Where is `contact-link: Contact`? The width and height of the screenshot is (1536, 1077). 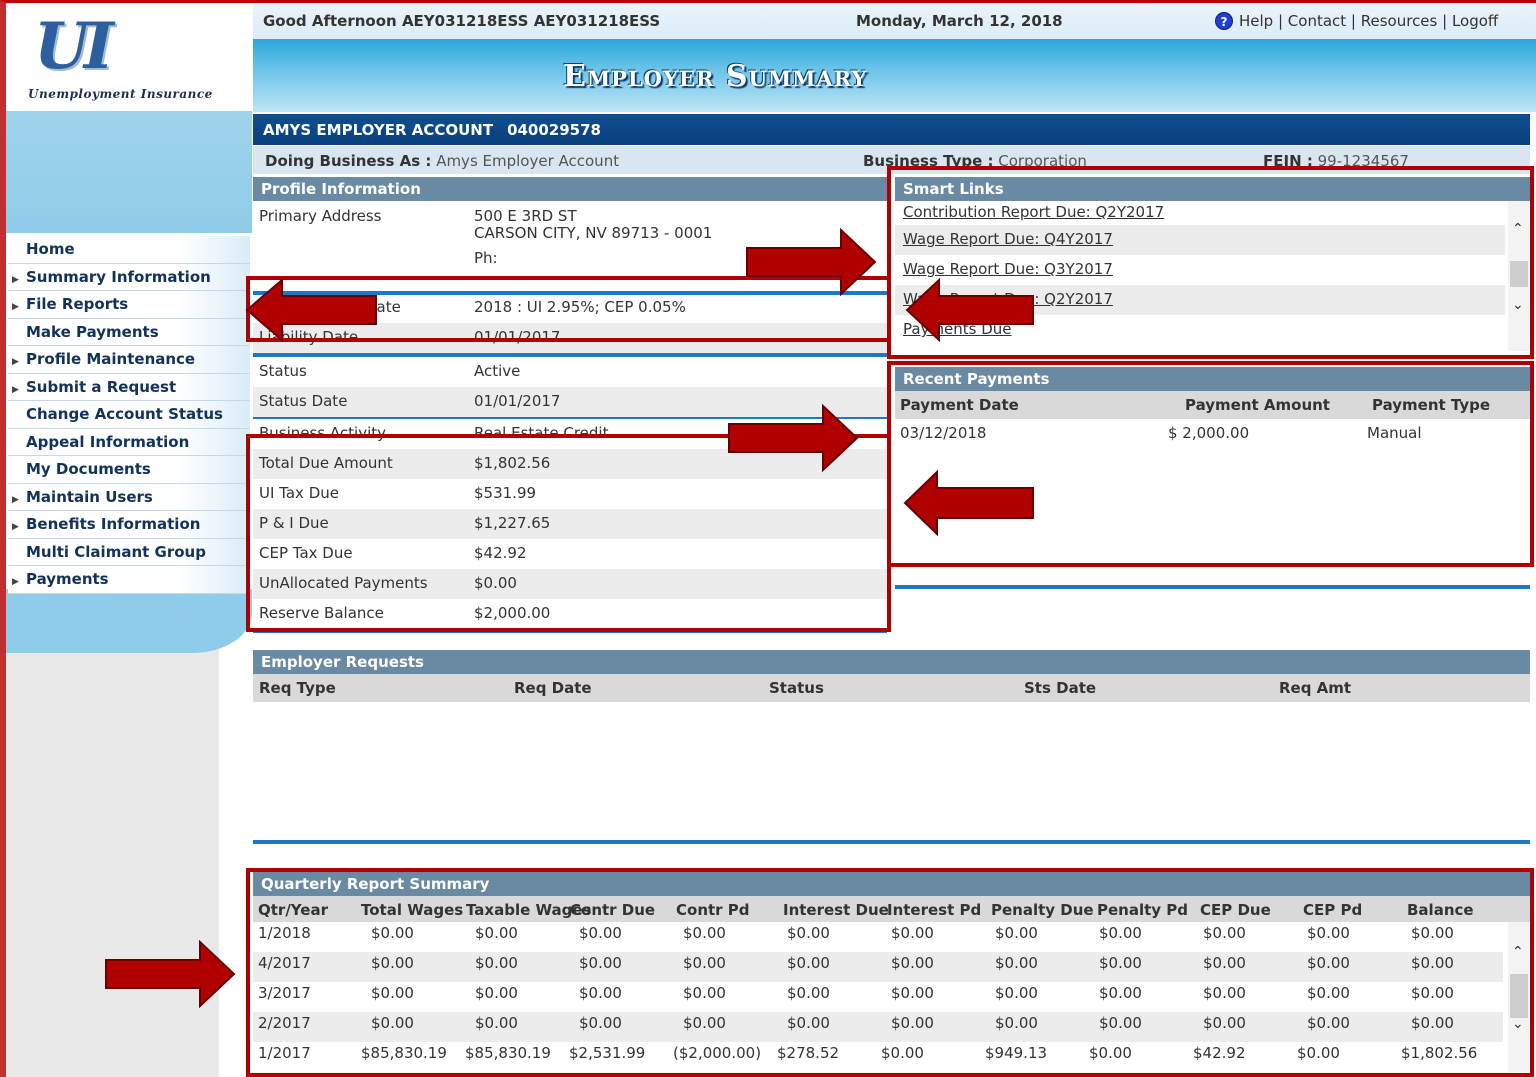
contact-link: Contact is located at coordinates (1317, 21).